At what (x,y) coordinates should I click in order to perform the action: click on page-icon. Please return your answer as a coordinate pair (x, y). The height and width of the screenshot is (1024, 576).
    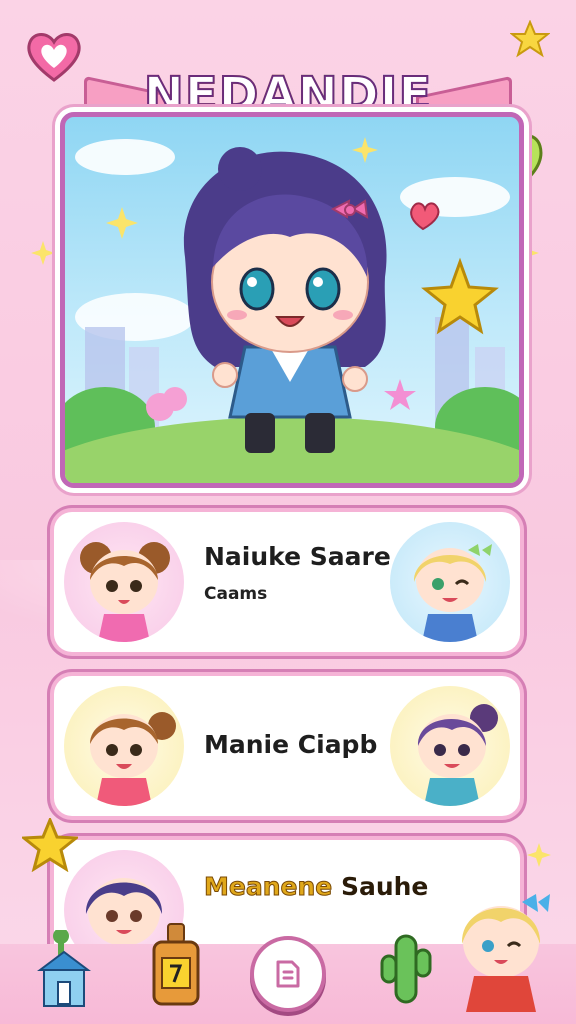
    Looking at the image, I should click on (288, 974).